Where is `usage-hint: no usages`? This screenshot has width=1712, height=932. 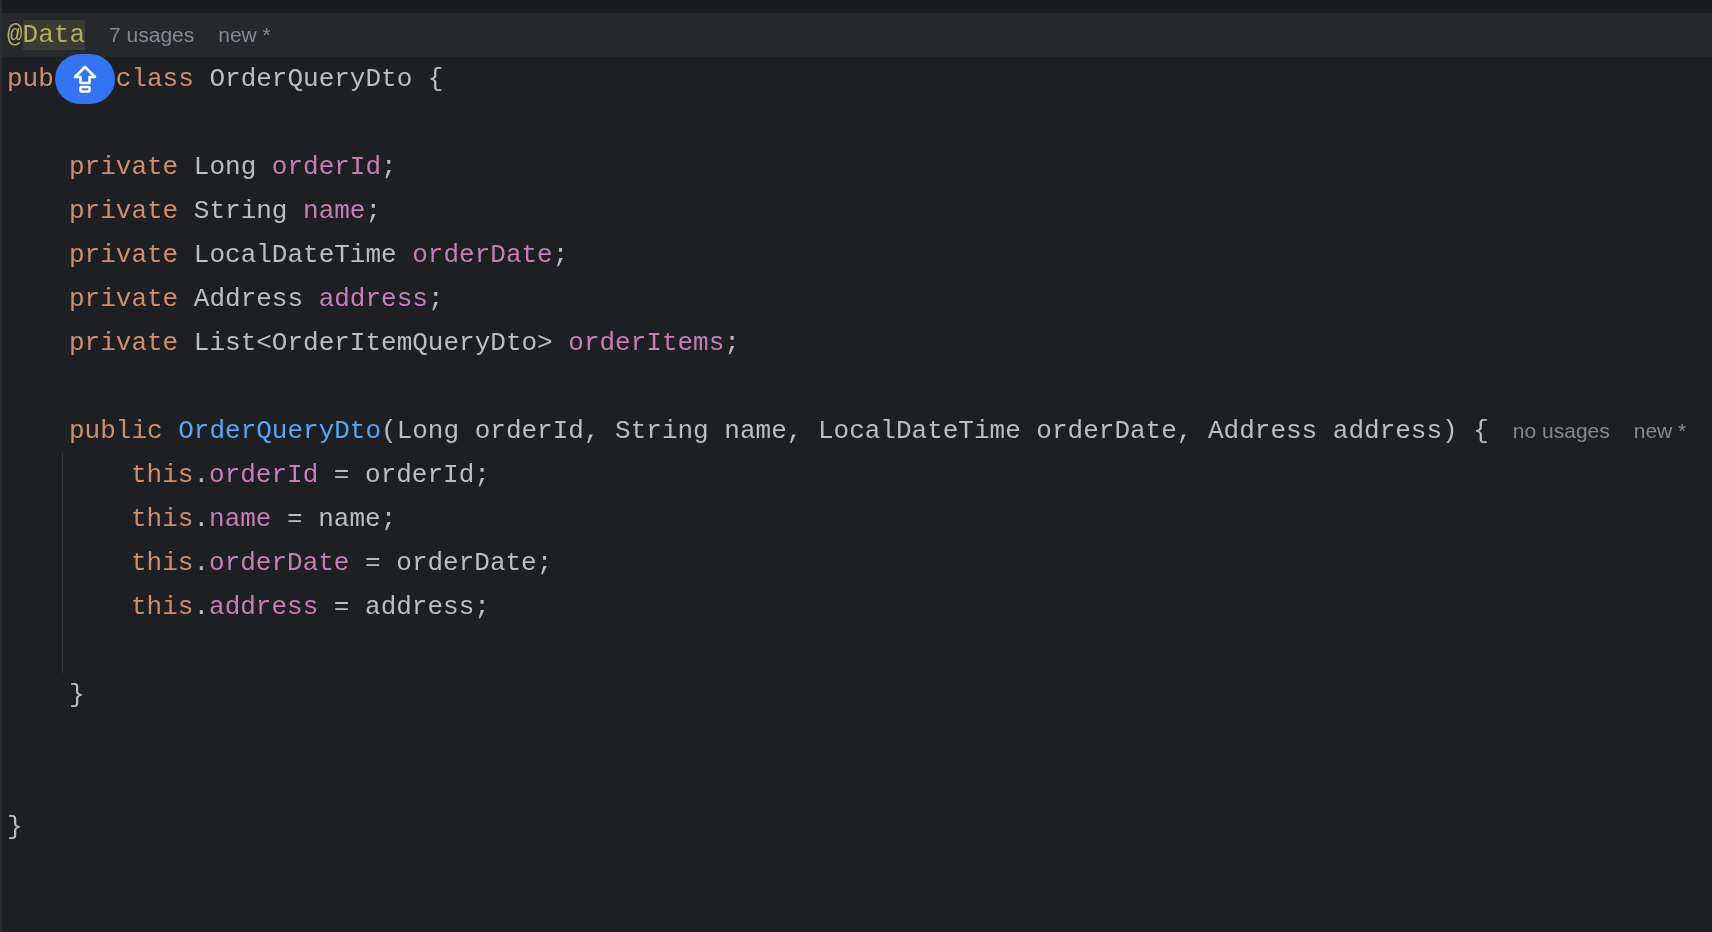
usage-hint: no usages is located at coordinates (1561, 431).